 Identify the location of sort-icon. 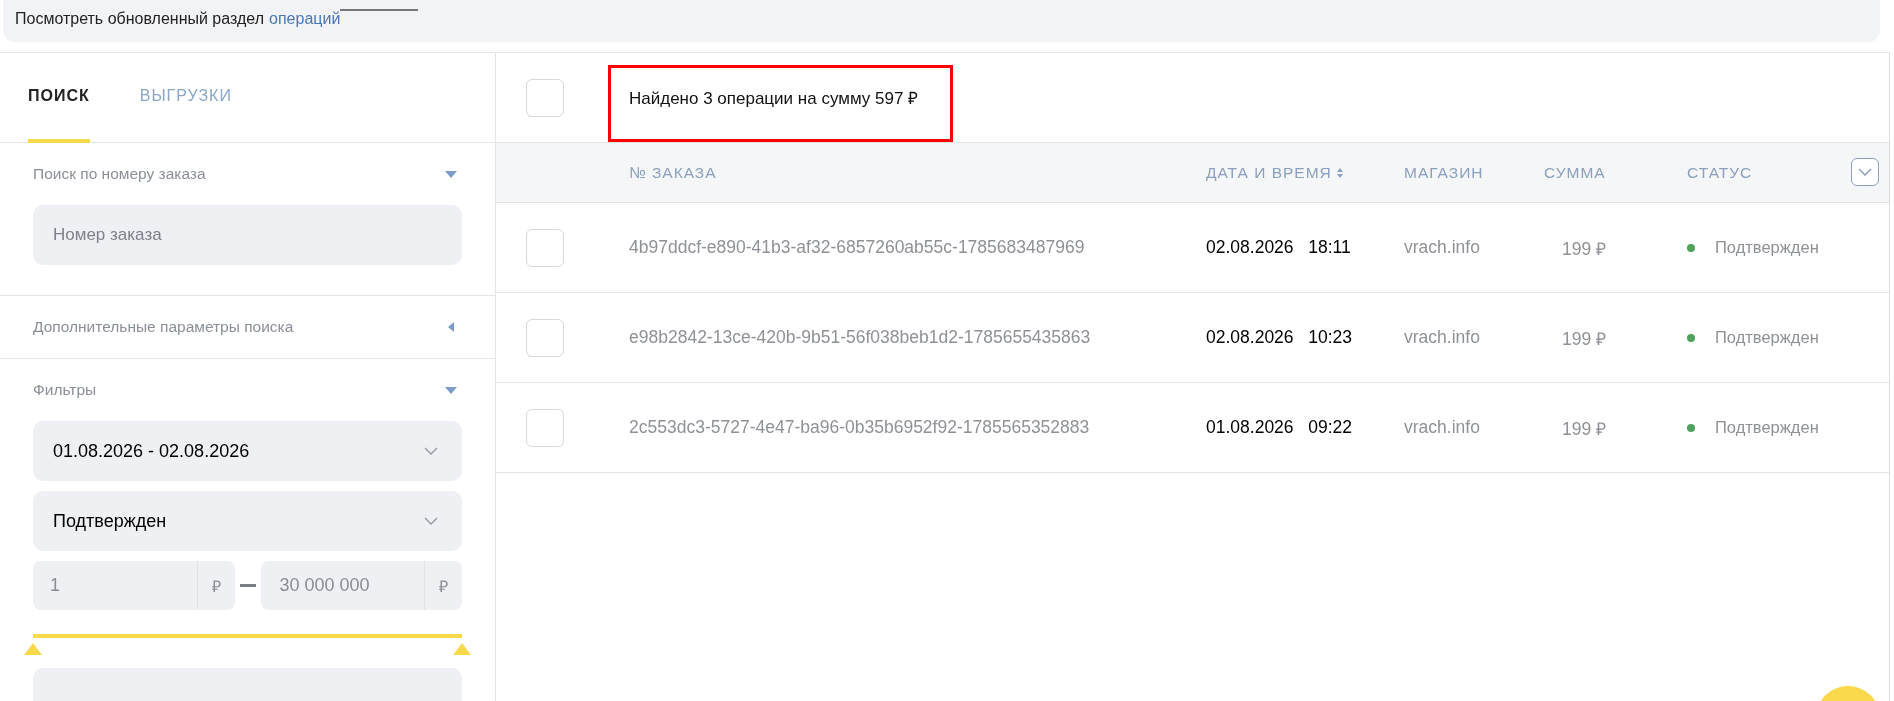
(1339, 172).